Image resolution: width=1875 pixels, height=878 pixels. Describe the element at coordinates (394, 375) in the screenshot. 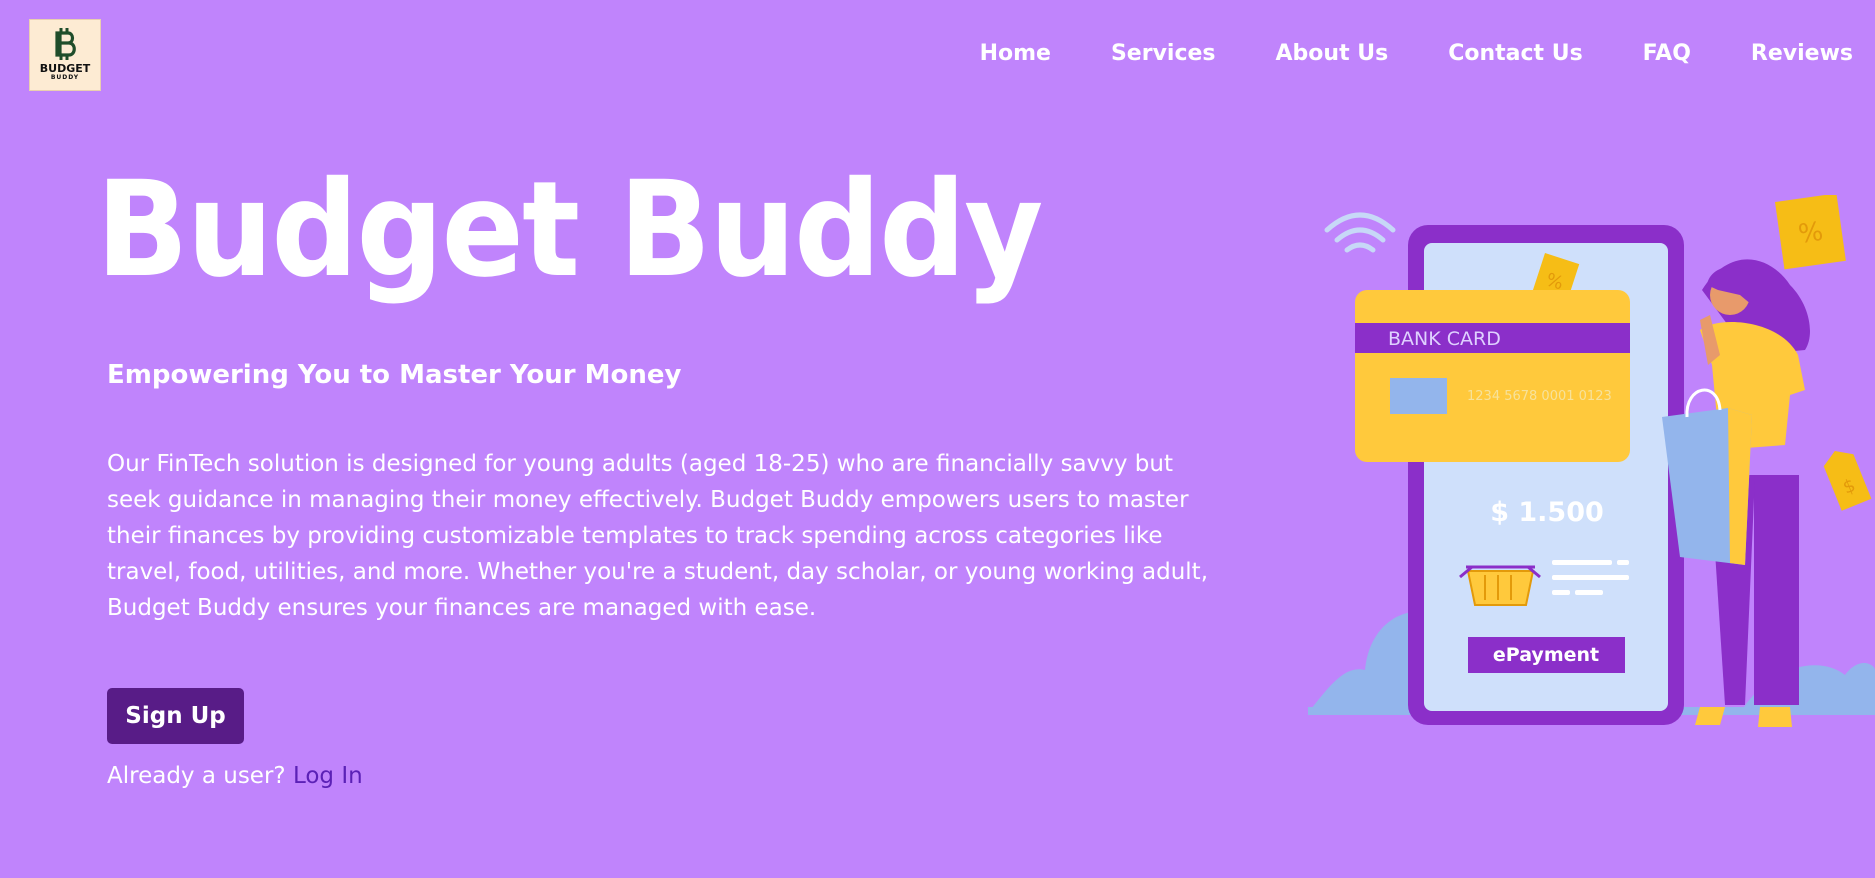

I see `hero-tagline: Empowering You to Master Your Money` at that location.